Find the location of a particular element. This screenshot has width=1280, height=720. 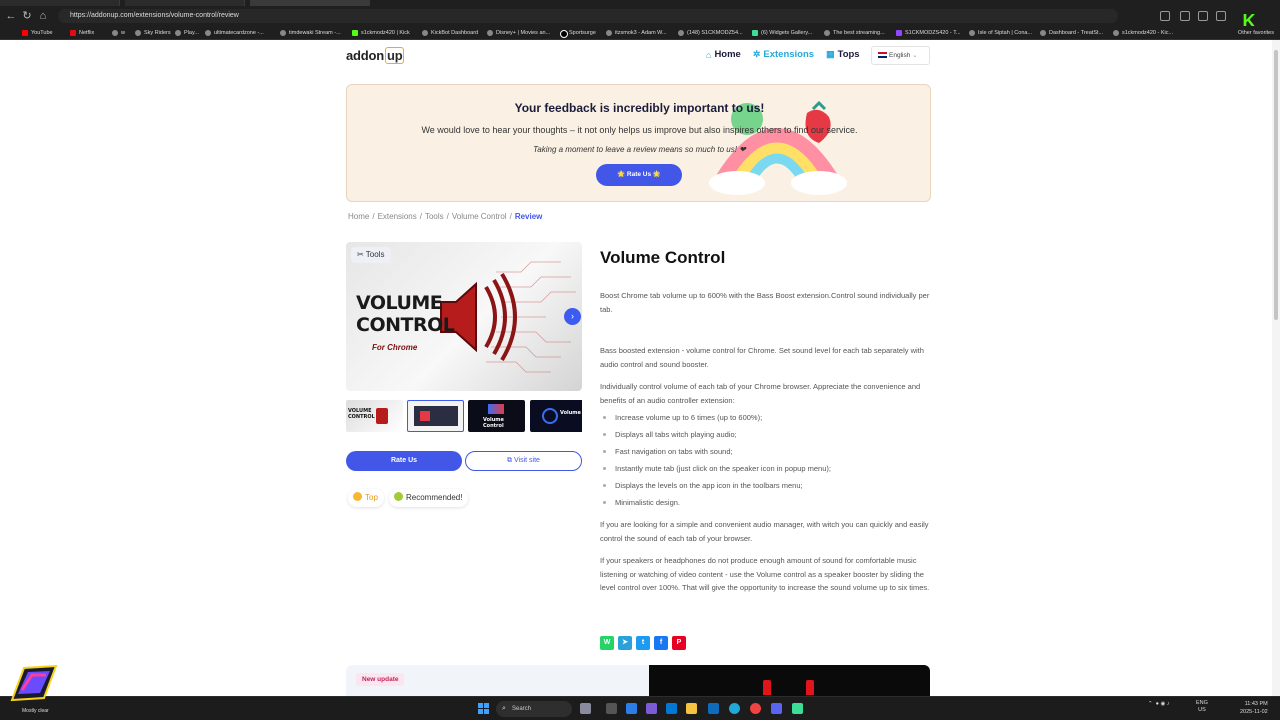

widgets-icon is located at coordinates (33, 682).